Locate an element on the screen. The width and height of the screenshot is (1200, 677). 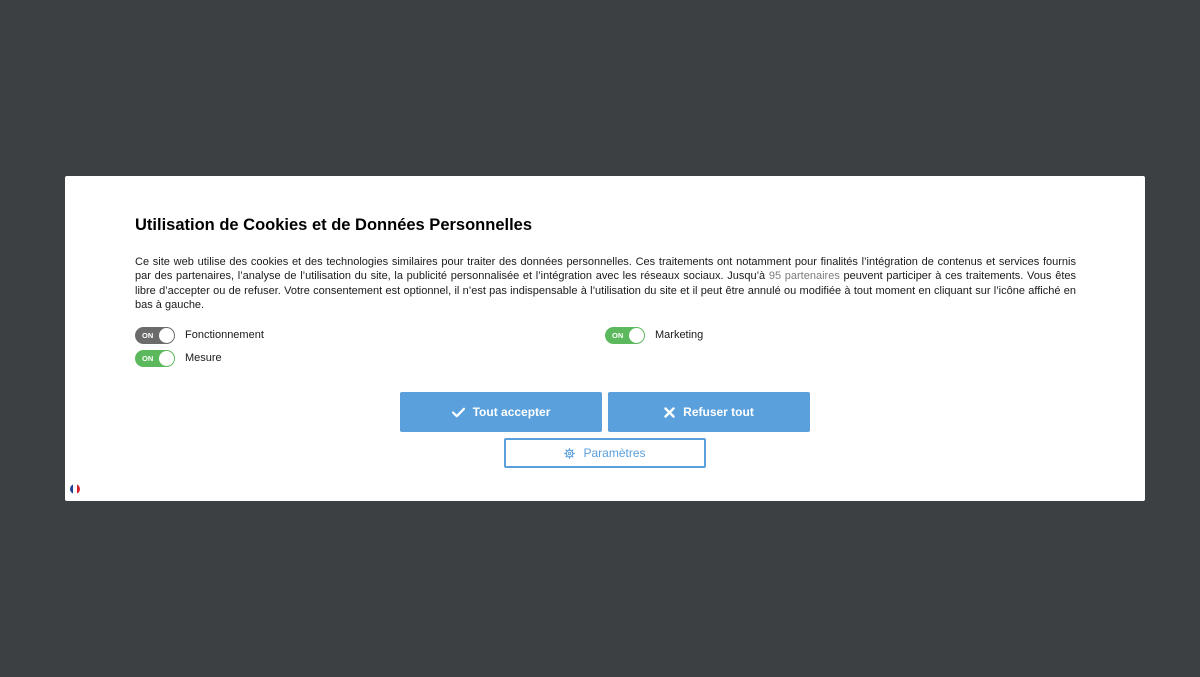
marketing-toggle: ON is located at coordinates (625, 335).